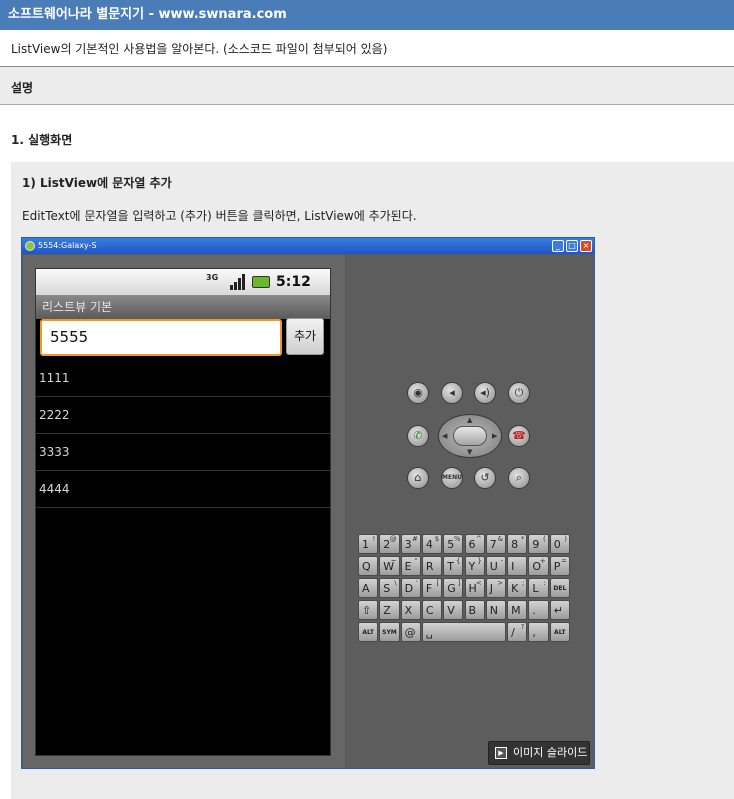 The width and height of the screenshot is (734, 799). I want to click on key-alt-label: >, so click(500, 583).